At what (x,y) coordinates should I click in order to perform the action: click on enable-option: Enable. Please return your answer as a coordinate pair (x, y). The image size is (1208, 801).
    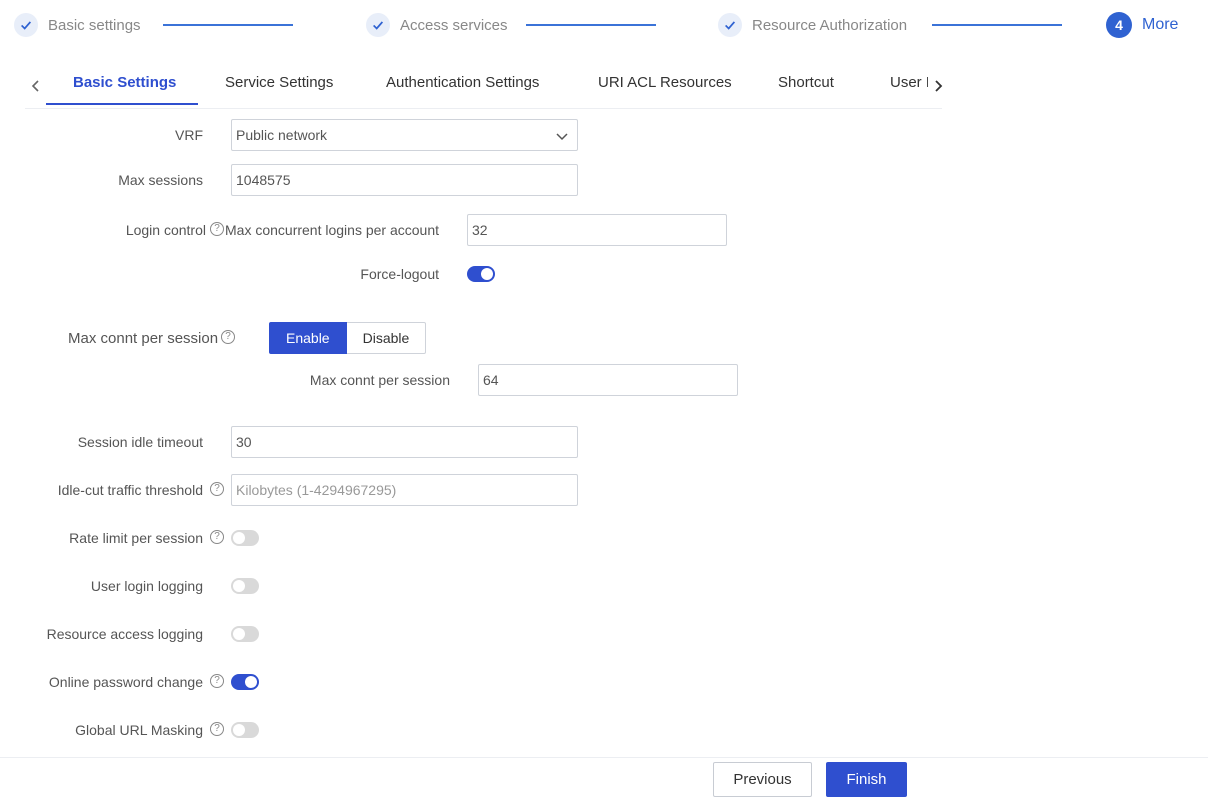
    Looking at the image, I should click on (308, 338).